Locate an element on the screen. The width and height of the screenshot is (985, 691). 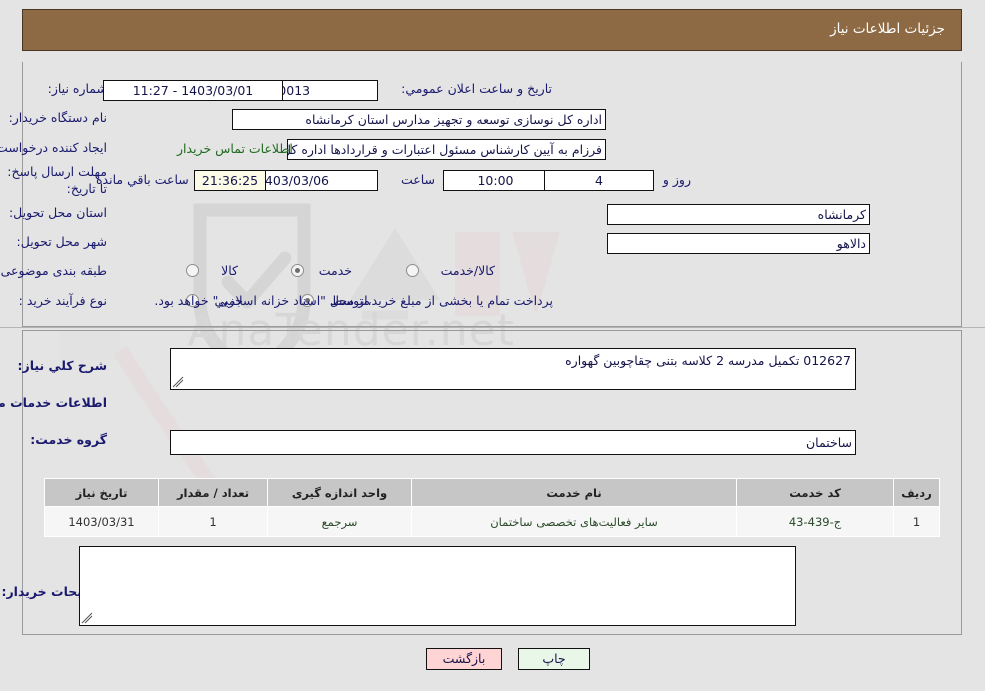
process-label: نوع فرآیند خرید : is located at coordinates (62, 300).